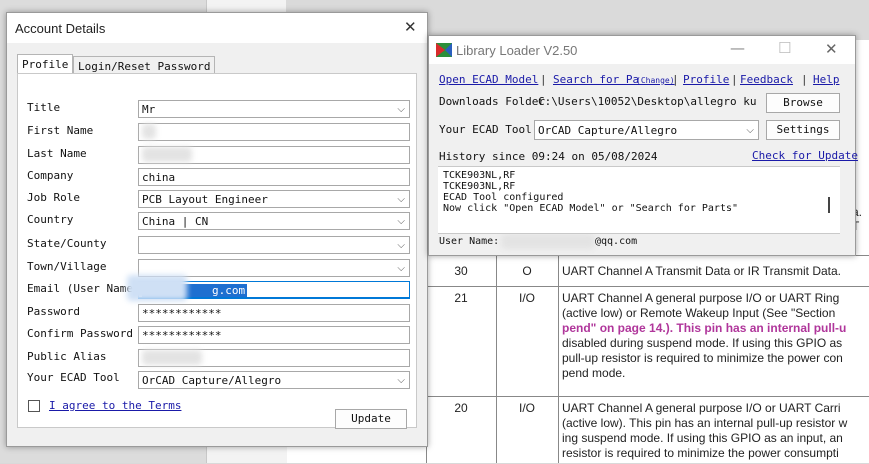  What do you see at coordinates (115, 405) in the screenshot?
I see `agree-terms-link: I agree to the Terms` at bounding box center [115, 405].